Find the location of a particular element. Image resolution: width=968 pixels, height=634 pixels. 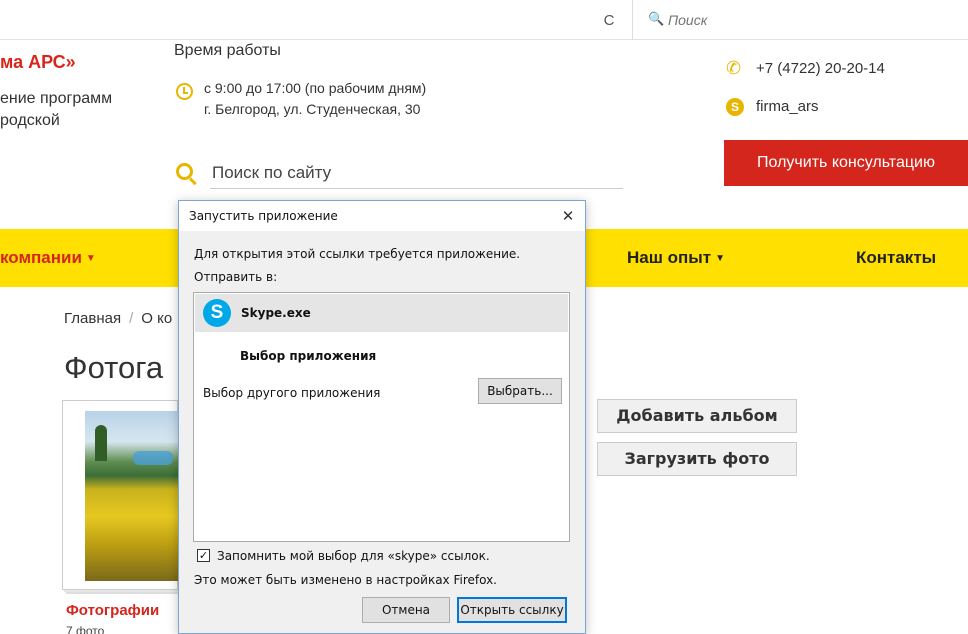

site-search-icon is located at coordinates (184, 171).